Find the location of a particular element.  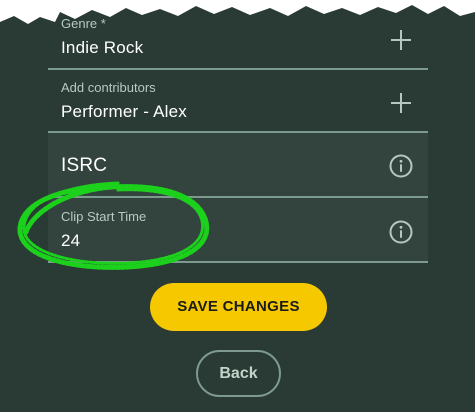

clip-start-info-icon is located at coordinates (401, 232).